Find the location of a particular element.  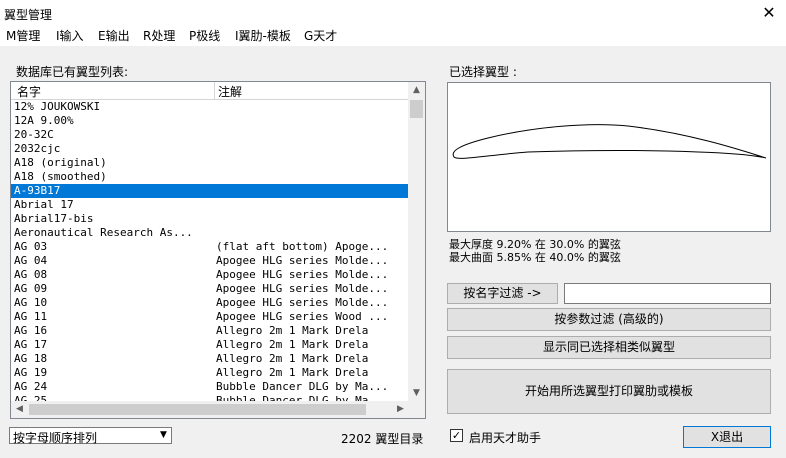

horizontal-scrollbar: ◀ ▶ is located at coordinates (210, 409).